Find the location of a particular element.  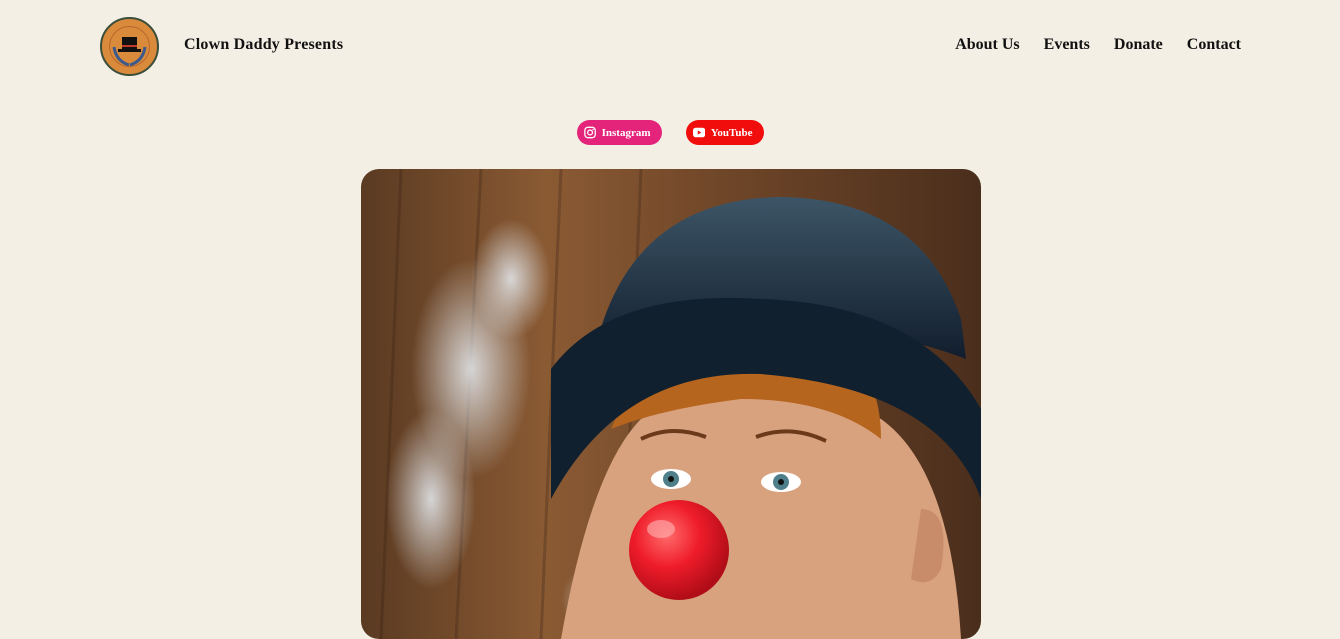

instagram-label: Instagram is located at coordinates (626, 132).